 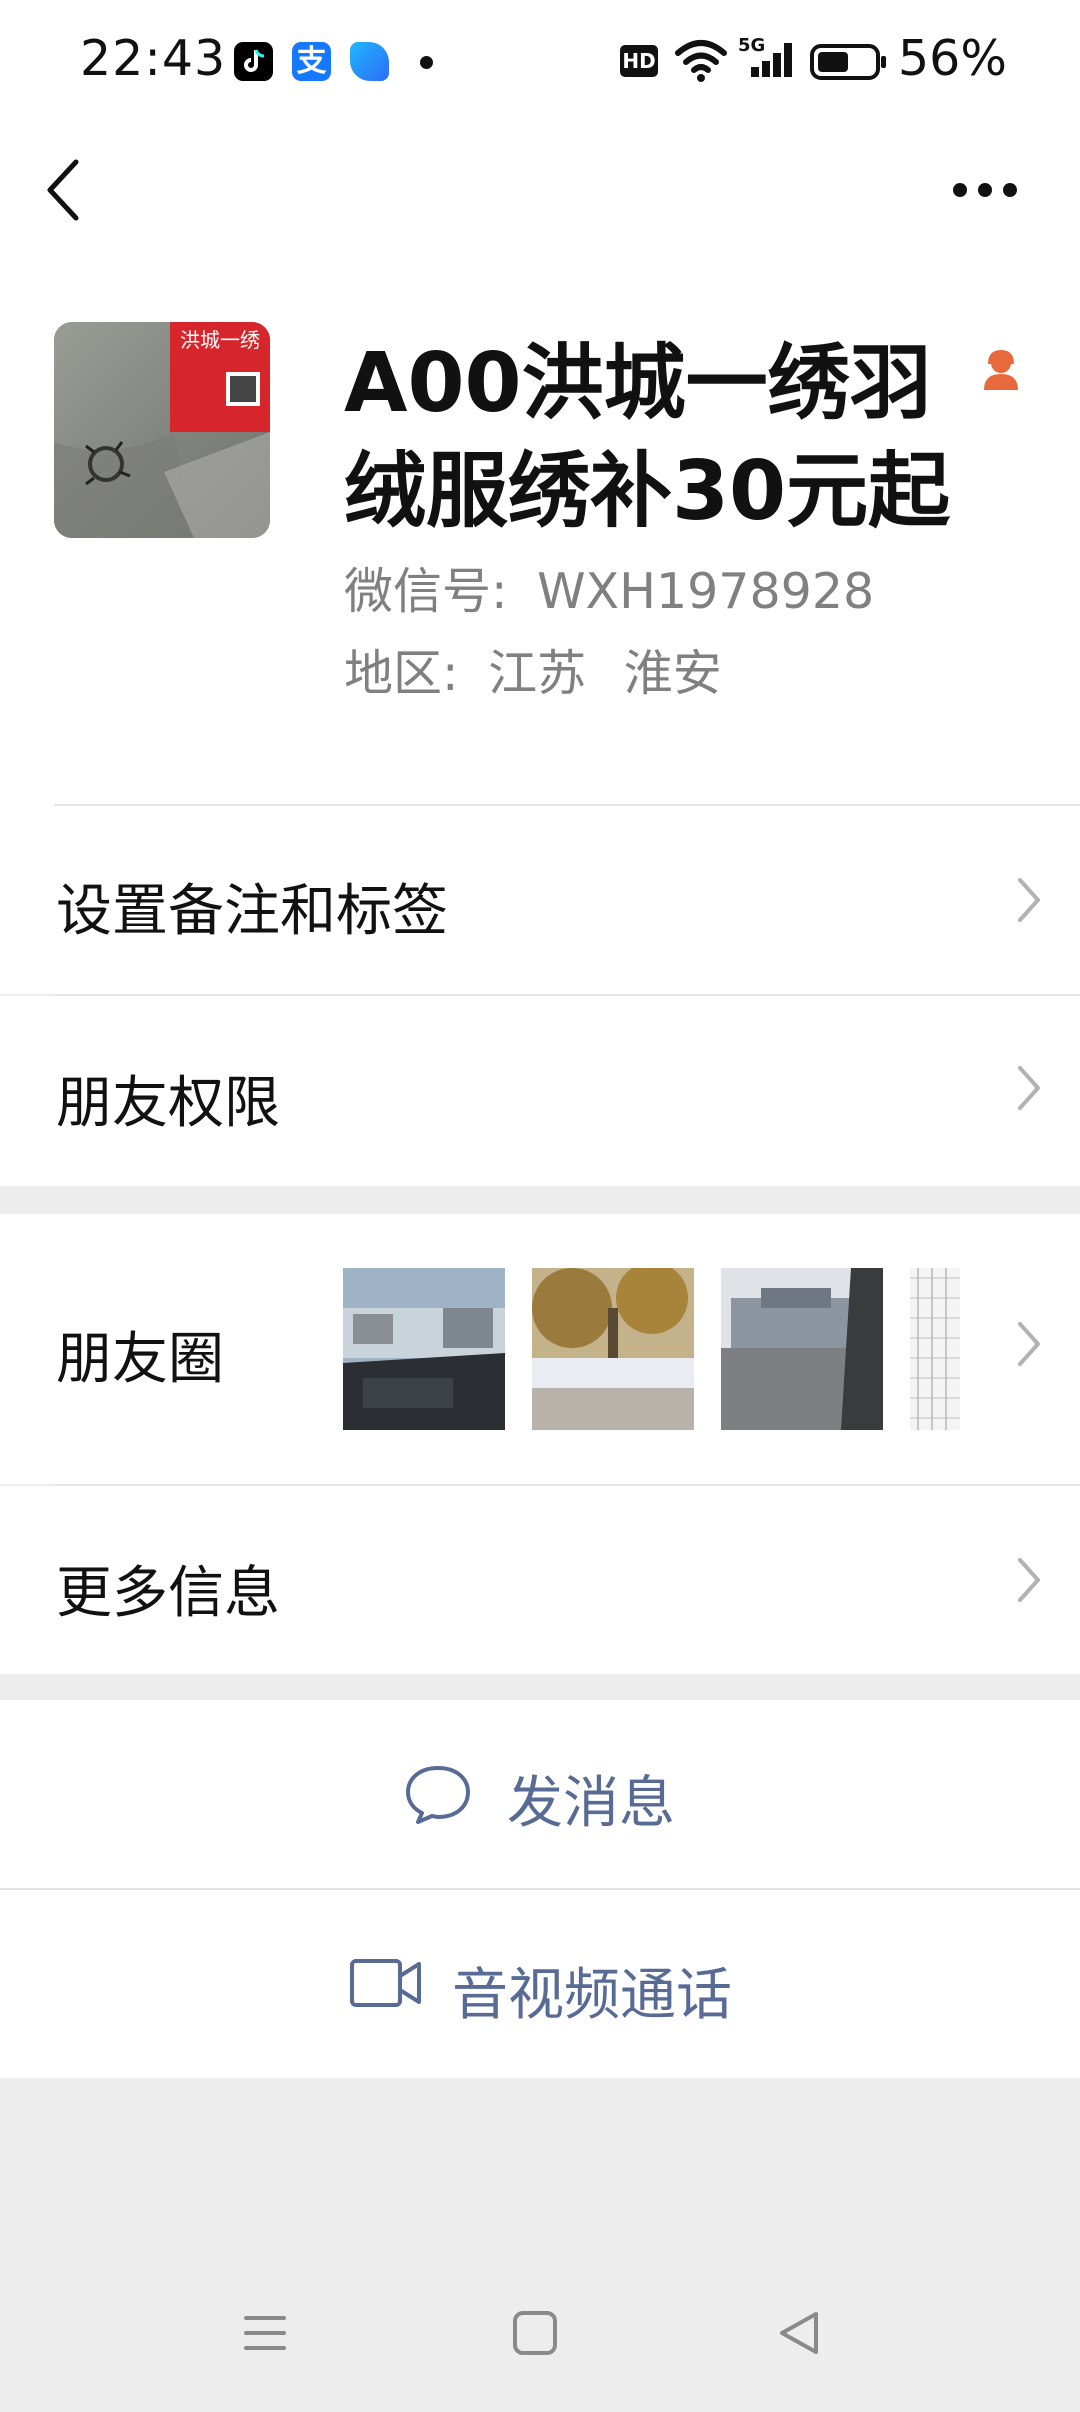 What do you see at coordinates (540, 190) in the screenshot?
I see `top-nav` at bounding box center [540, 190].